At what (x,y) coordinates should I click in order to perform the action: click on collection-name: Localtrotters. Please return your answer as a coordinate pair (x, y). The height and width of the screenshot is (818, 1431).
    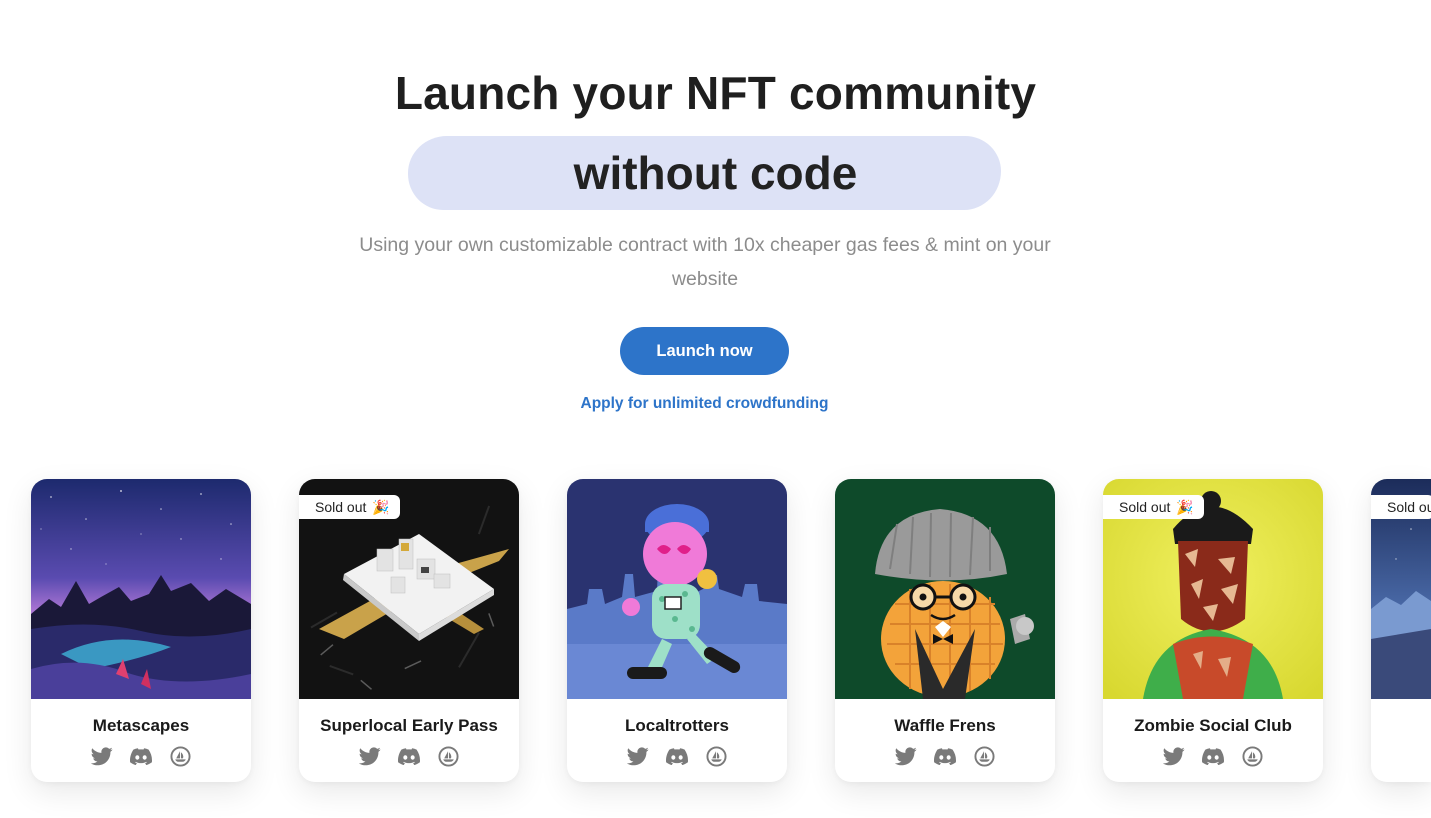
    Looking at the image, I should click on (677, 725).